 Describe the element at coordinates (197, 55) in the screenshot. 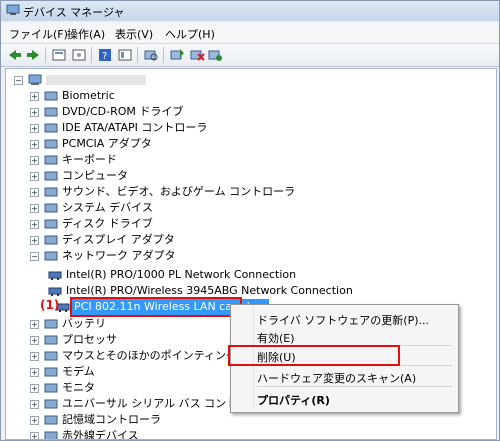

I see `uninstall-icon` at that location.